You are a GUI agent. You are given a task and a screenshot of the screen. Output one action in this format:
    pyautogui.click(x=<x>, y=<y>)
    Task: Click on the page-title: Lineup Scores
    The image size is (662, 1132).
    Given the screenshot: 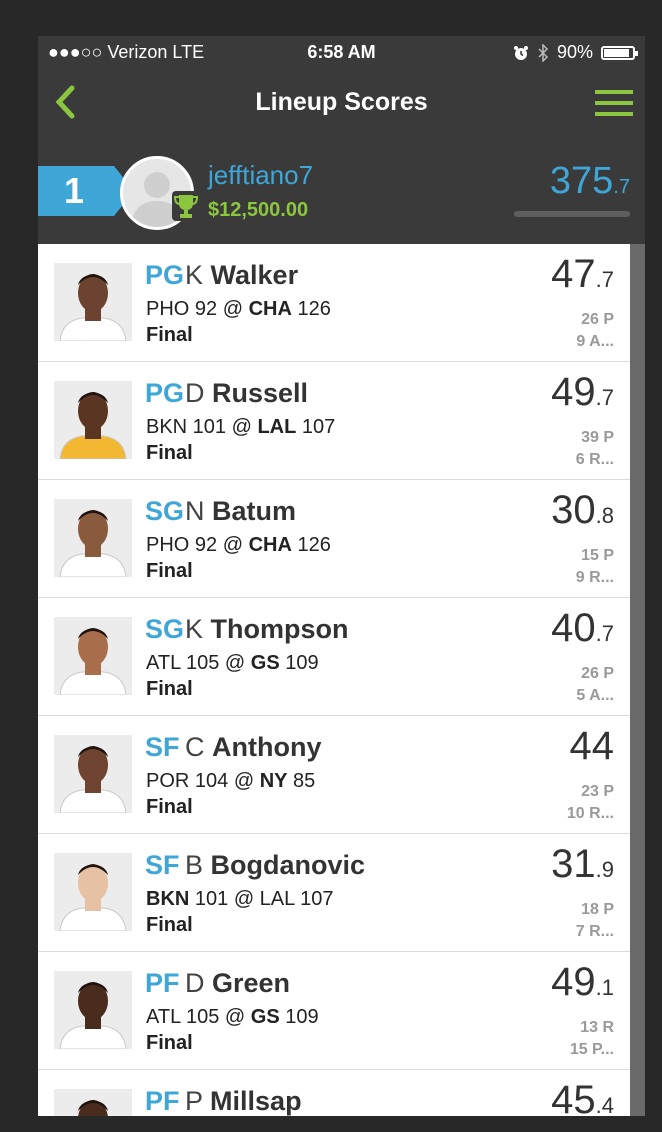 What is the action you would take?
    pyautogui.click(x=341, y=102)
    